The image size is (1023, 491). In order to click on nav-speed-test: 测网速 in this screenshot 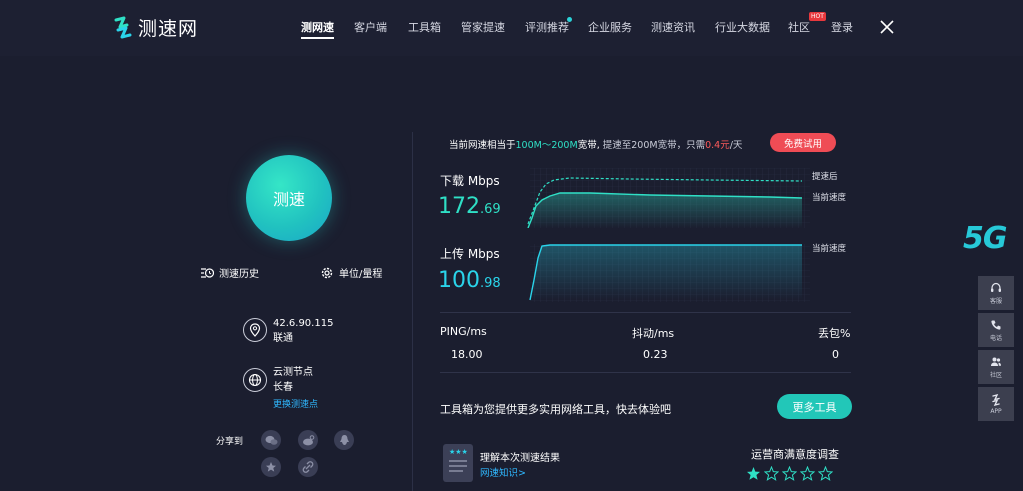, I will do `click(317, 29)`.